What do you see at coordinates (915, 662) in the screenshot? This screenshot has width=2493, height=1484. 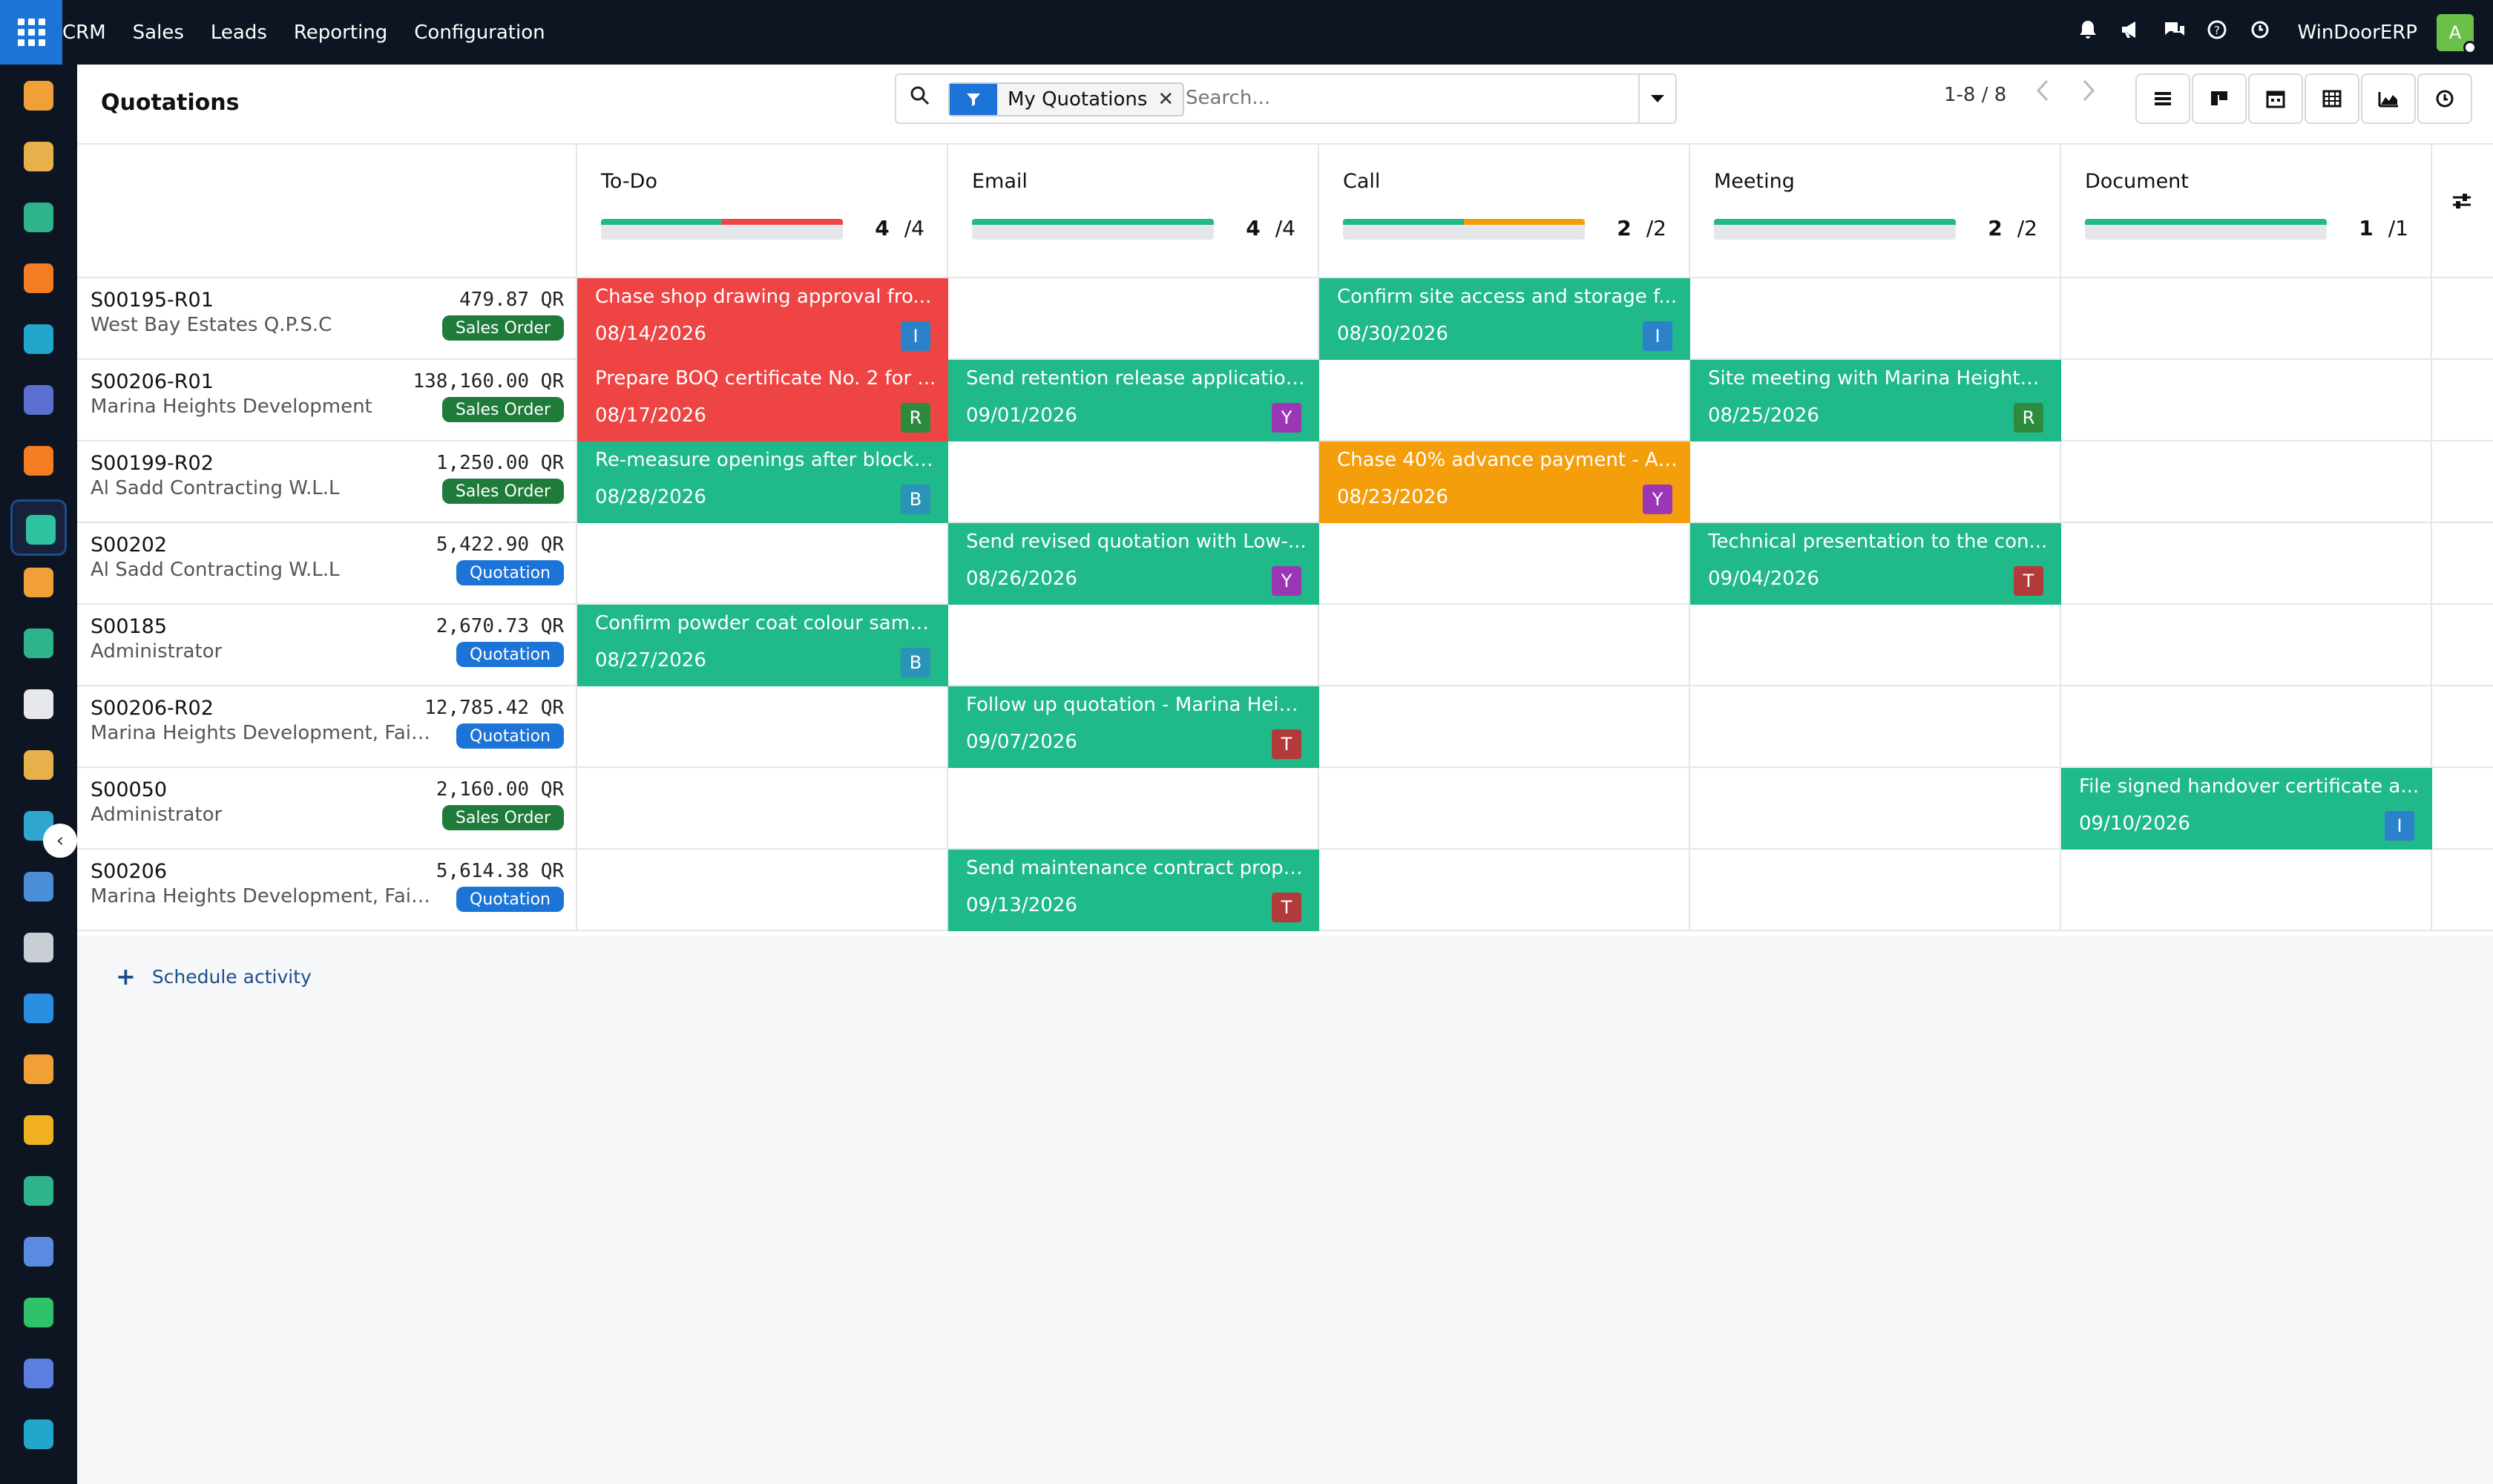 I see `assignee-avatar: B` at bounding box center [915, 662].